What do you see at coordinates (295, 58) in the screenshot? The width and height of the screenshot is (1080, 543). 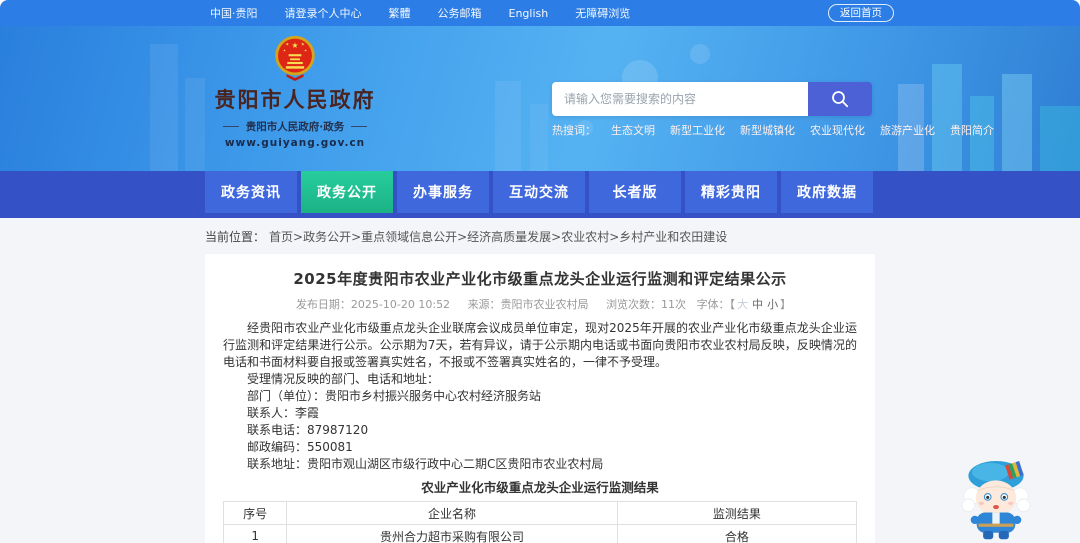 I see `national-emblem-icon: ★ ★ ★ ★ ★` at bounding box center [295, 58].